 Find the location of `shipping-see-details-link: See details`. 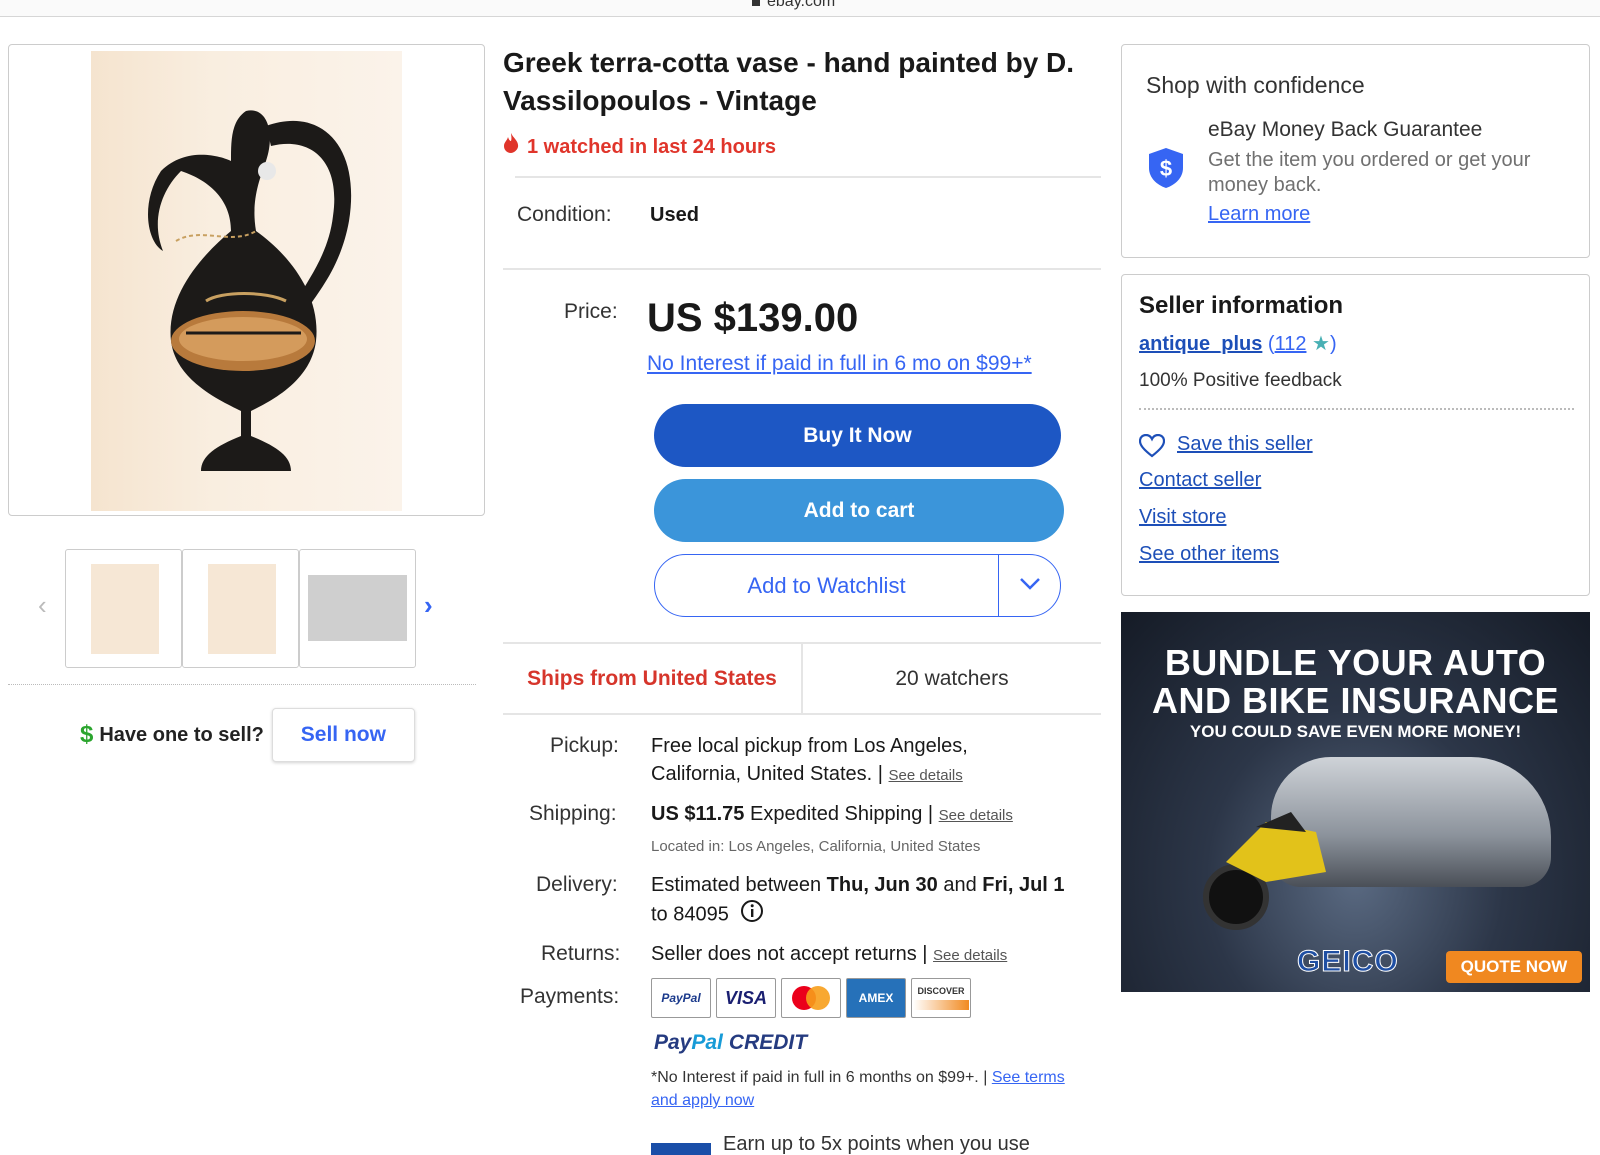

shipping-see-details-link: See details is located at coordinates (976, 815).